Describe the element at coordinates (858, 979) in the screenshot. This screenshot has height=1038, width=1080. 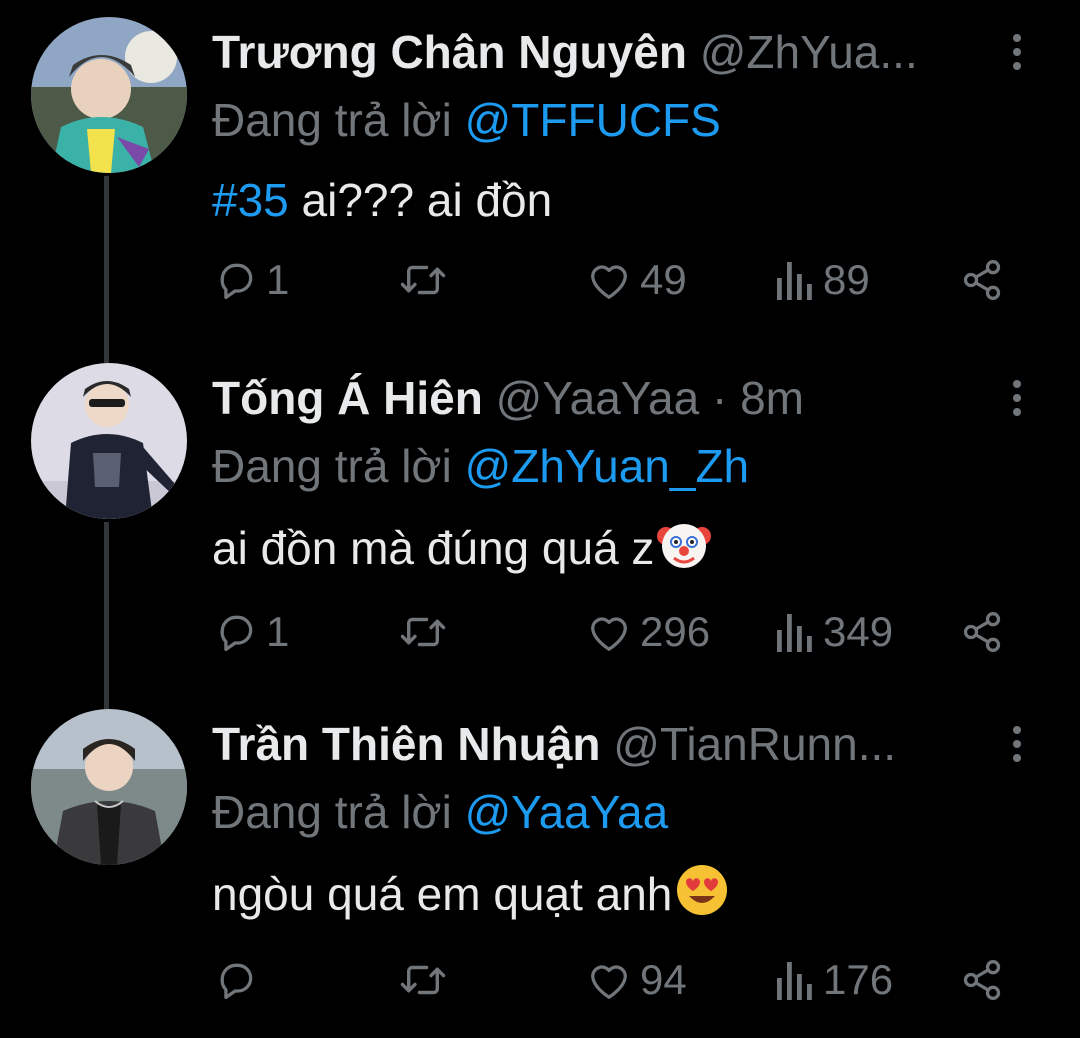
I see `views-count: 176` at that location.